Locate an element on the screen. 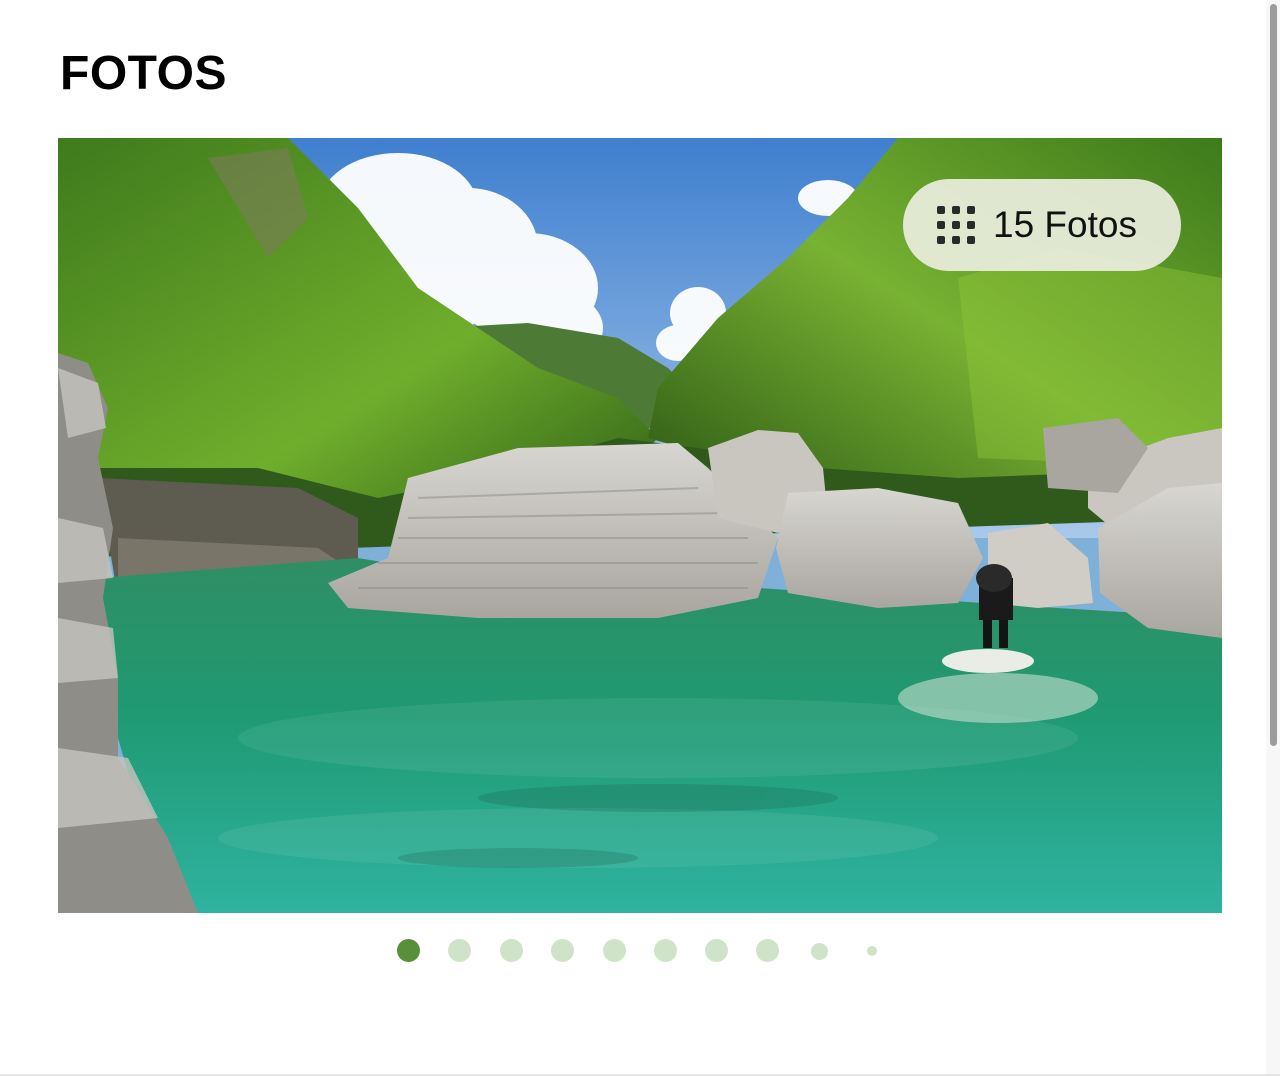  section-title: FOTOS is located at coordinates (143, 73).